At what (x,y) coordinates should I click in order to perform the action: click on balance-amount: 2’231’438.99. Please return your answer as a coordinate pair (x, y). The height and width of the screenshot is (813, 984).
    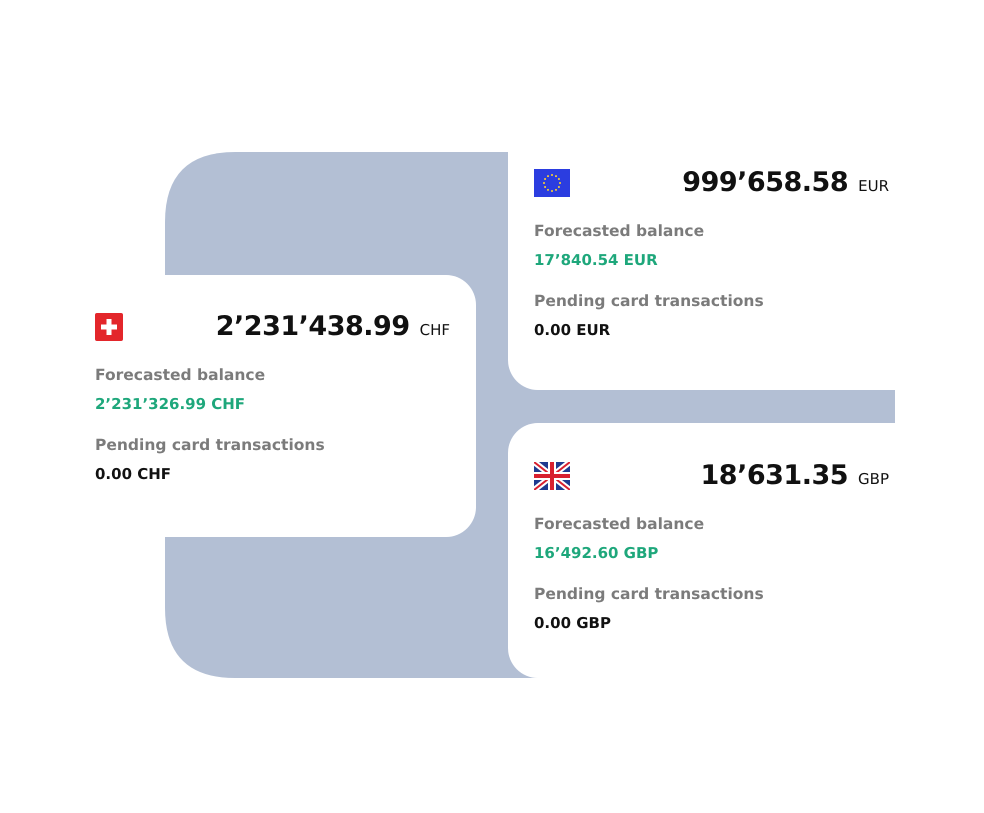
    Looking at the image, I should click on (313, 326).